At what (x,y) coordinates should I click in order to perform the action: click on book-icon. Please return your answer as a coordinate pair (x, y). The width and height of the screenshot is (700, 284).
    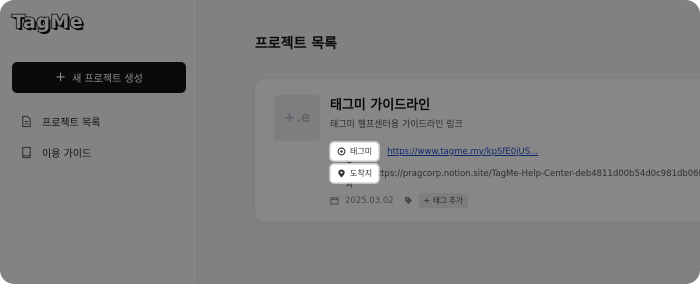
    Looking at the image, I should click on (26, 152).